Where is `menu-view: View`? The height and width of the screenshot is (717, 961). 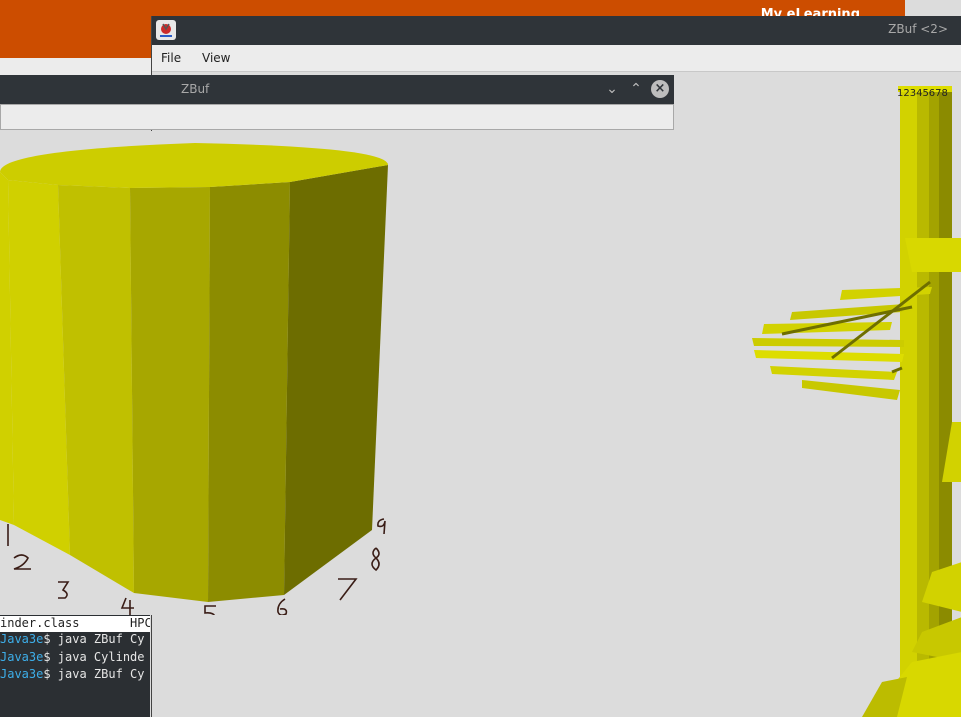 menu-view: View is located at coordinates (216, 58).